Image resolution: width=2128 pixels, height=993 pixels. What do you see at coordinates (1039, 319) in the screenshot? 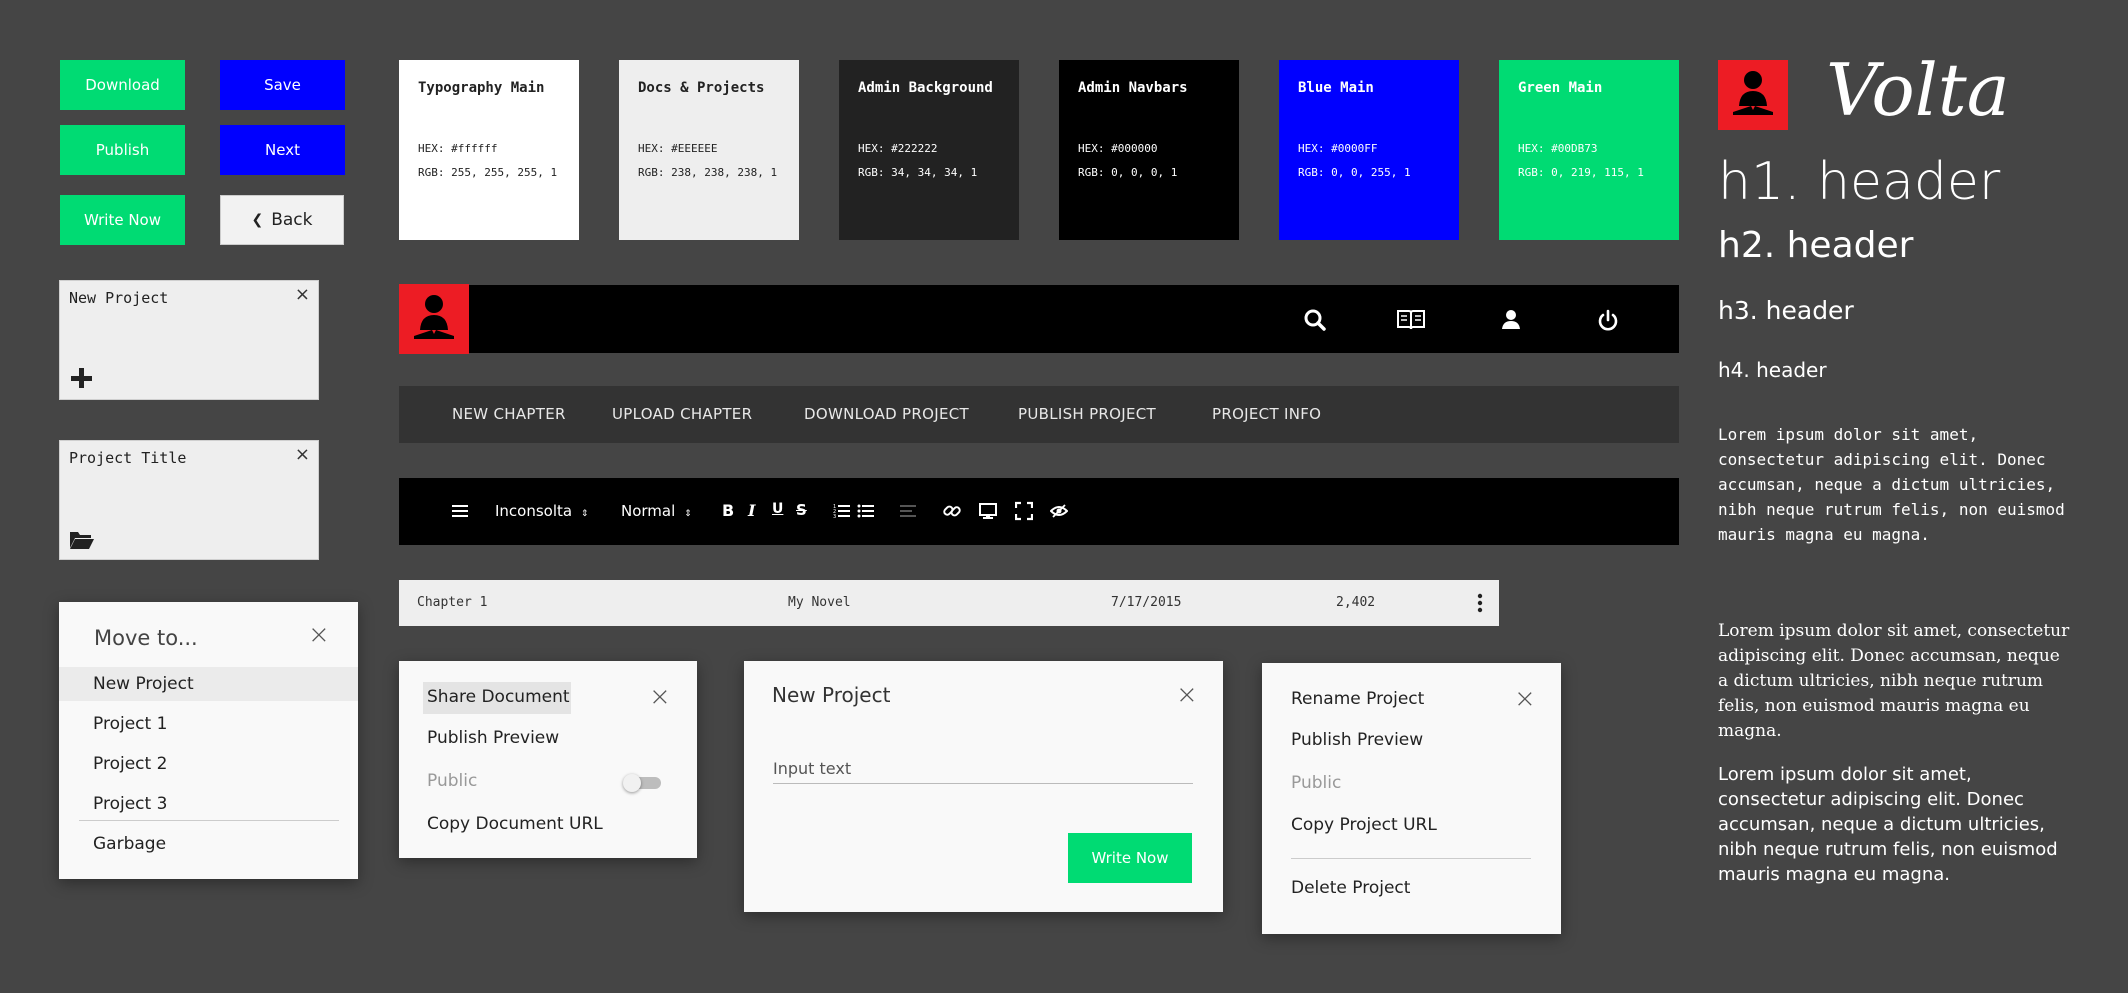
I see `top-navbar` at bounding box center [1039, 319].